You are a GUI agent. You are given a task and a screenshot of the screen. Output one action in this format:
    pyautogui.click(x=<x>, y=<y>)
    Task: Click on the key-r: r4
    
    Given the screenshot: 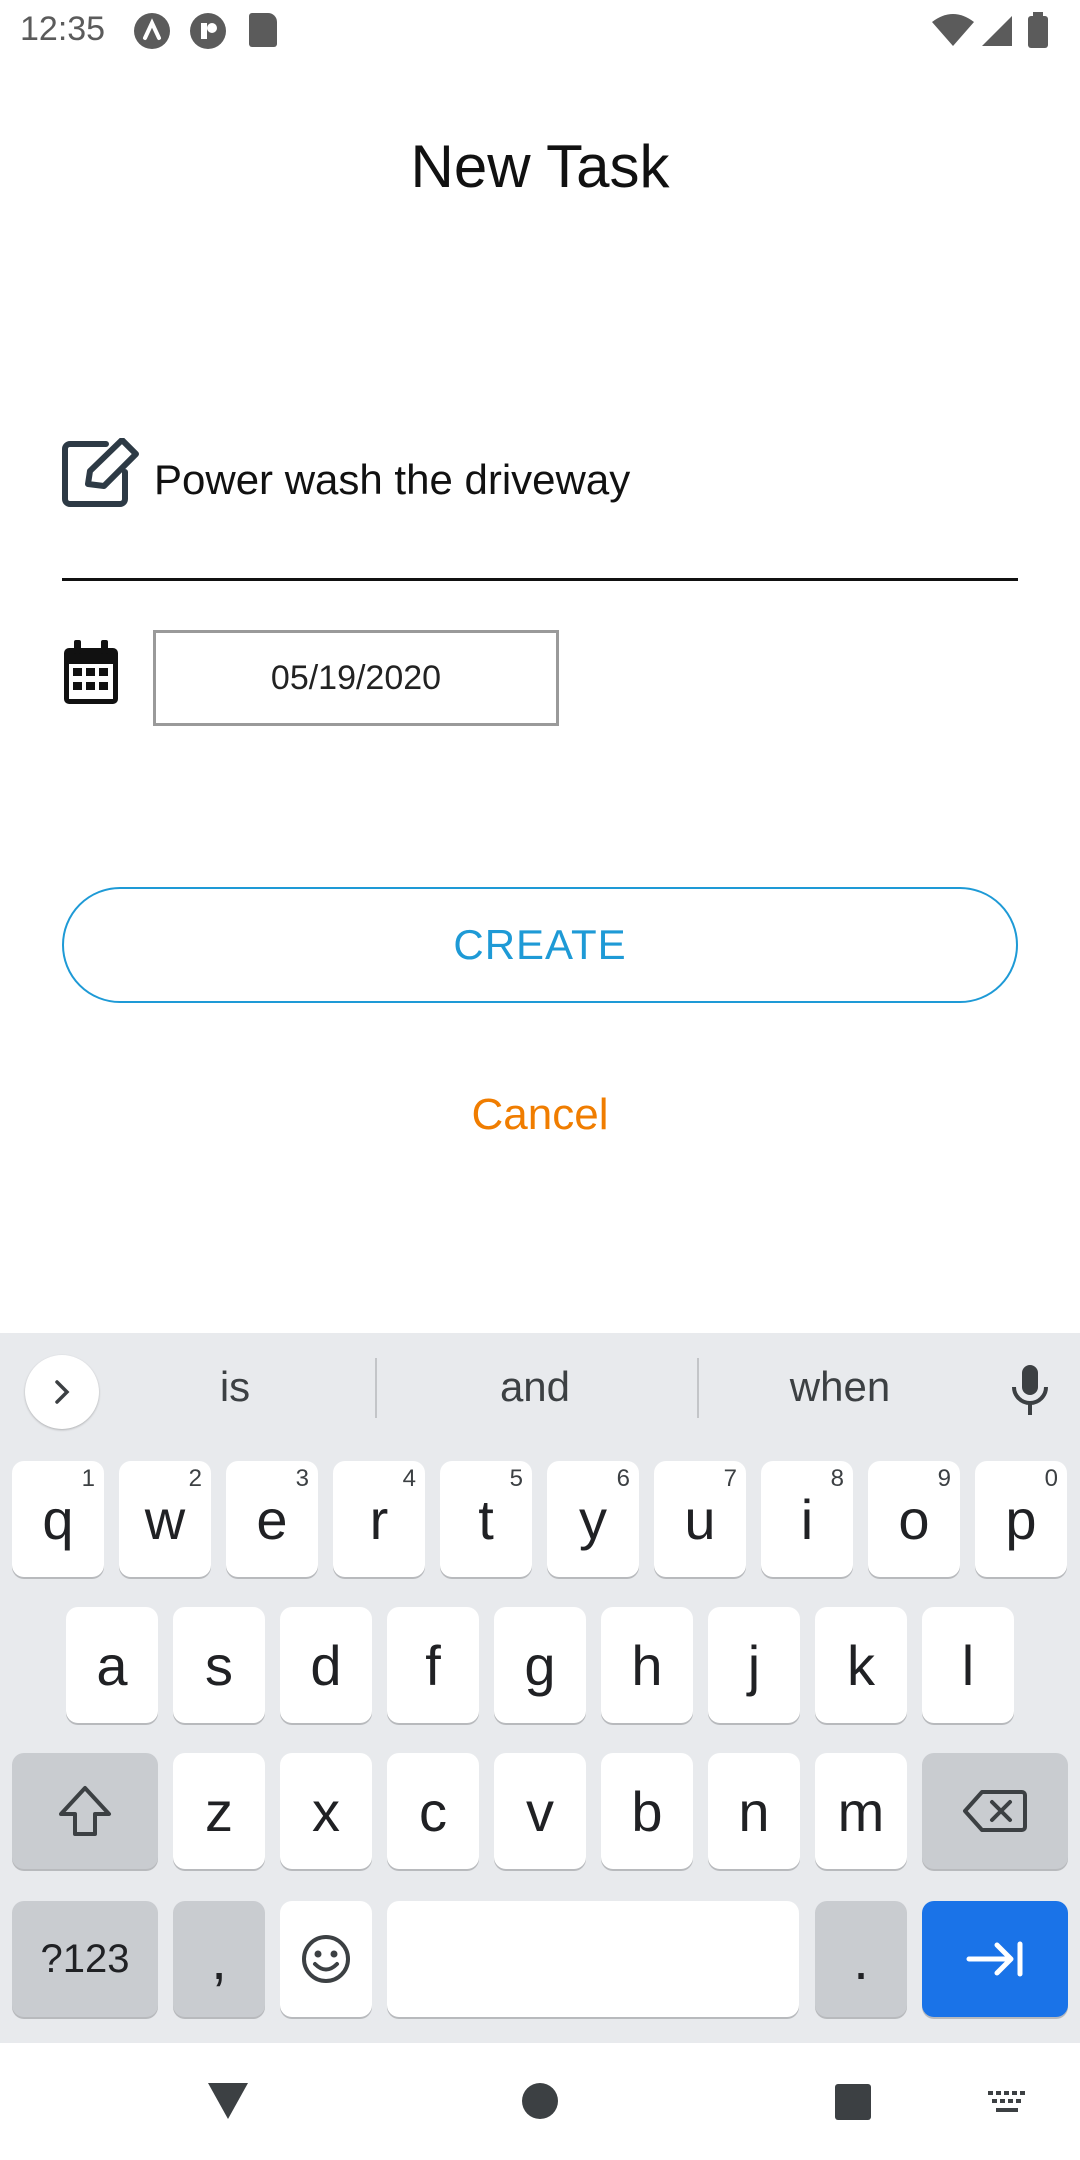 What is the action you would take?
    pyautogui.click(x=379, y=1519)
    